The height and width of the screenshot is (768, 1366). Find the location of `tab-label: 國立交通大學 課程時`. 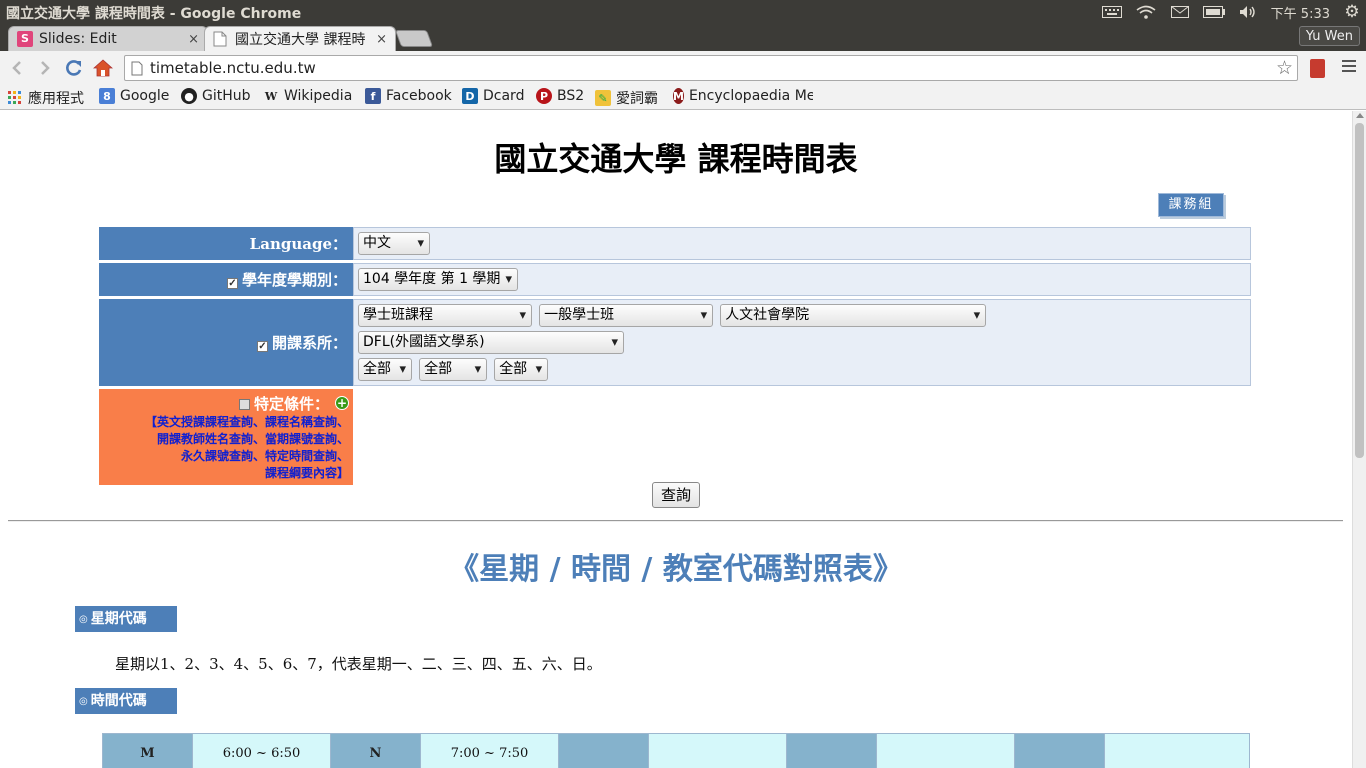

tab-label: 國立交通大學 課程時 is located at coordinates (300, 40).